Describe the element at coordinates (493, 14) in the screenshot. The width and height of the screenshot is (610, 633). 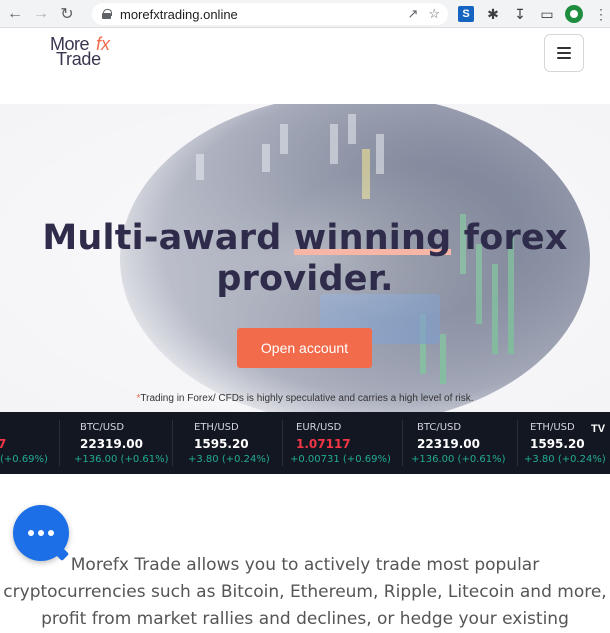
I see `extensions-puzzle-icon: ✱` at that location.